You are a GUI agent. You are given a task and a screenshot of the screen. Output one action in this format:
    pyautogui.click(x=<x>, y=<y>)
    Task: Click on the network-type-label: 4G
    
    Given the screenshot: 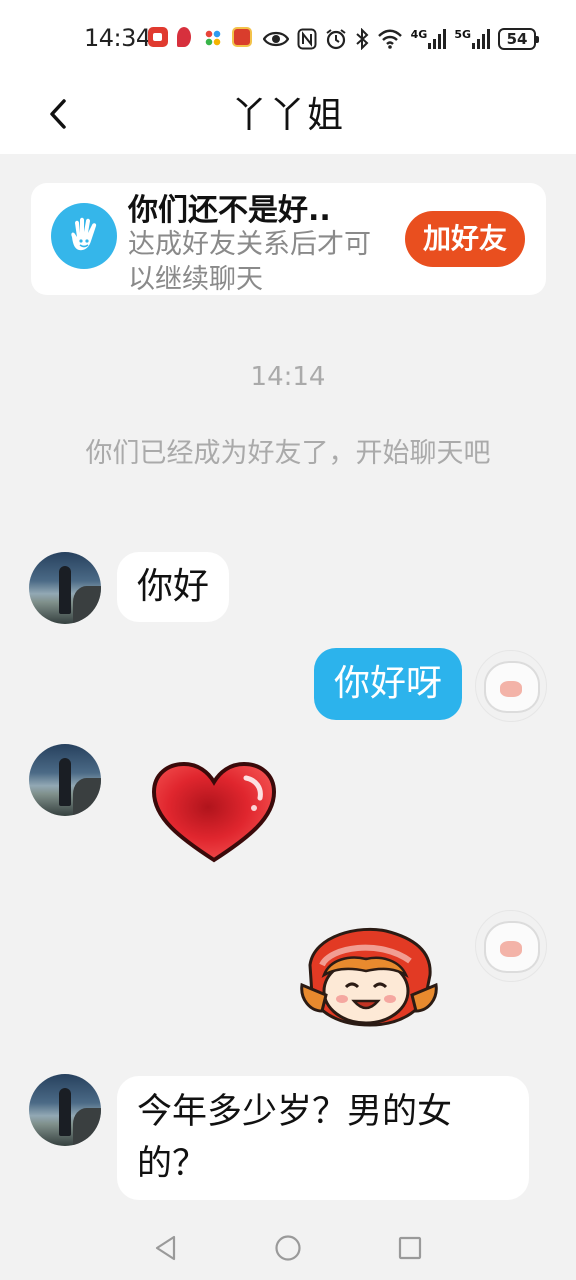 What is the action you would take?
    pyautogui.click(x=419, y=34)
    